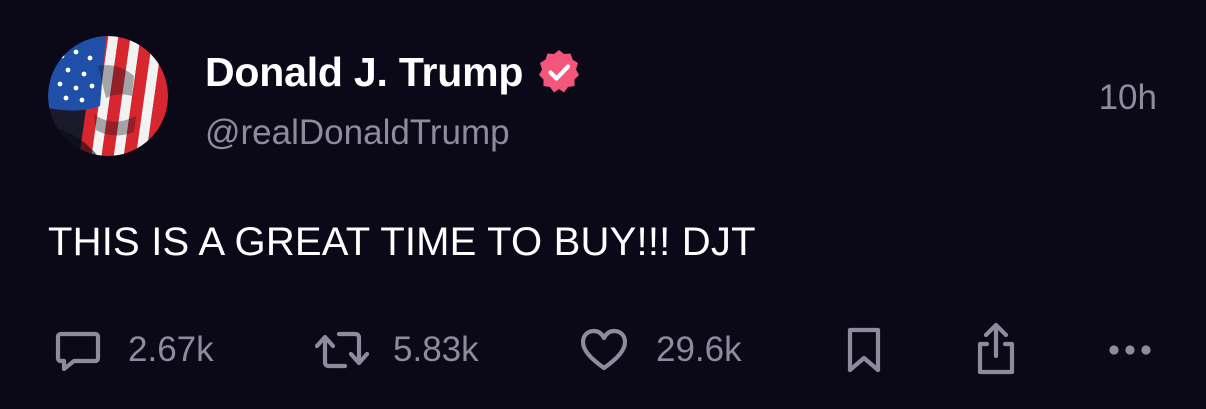  Describe the element at coordinates (436, 349) in the screenshot. I see `retruth-count: 5.83k` at that location.